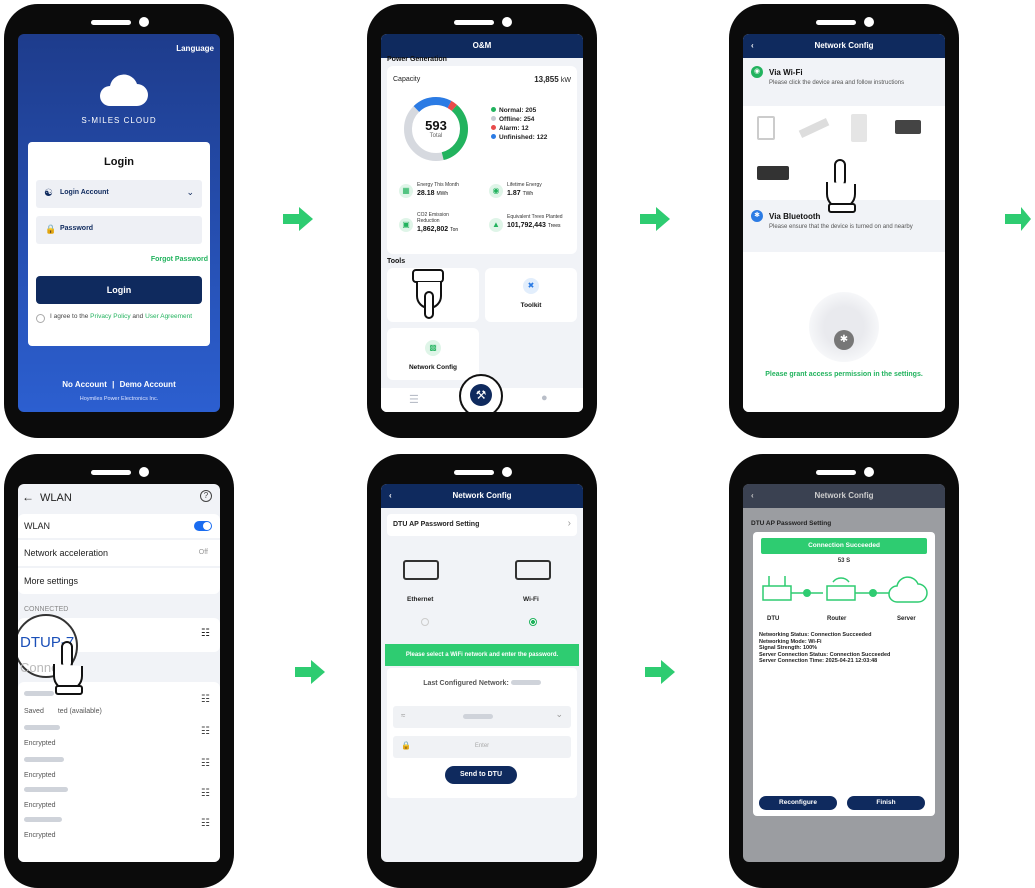  Describe the element at coordinates (179, 259) in the screenshot. I see `forgot-password-link: Forgot Password` at that location.